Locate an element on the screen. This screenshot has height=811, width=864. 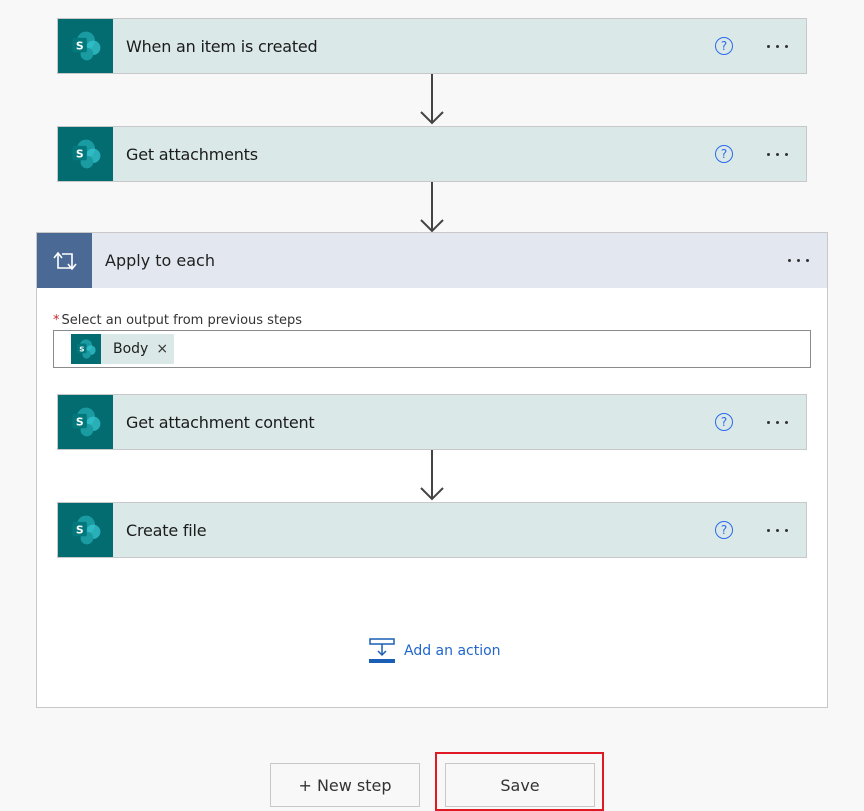
step-card-when-item-created: When an item is created ? is located at coordinates (432, 46).